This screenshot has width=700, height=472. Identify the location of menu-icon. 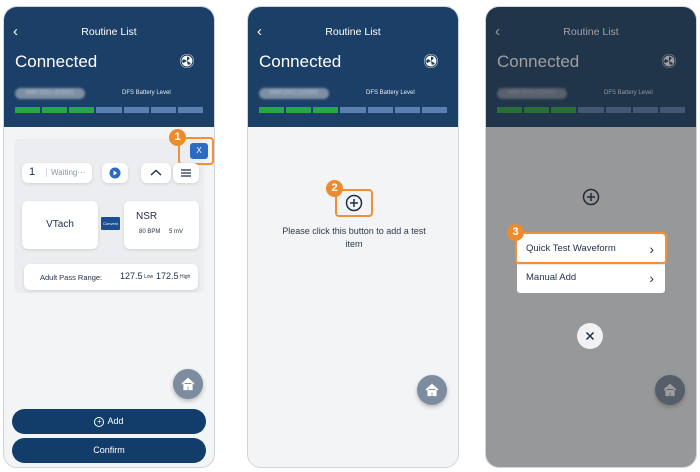
(186, 173).